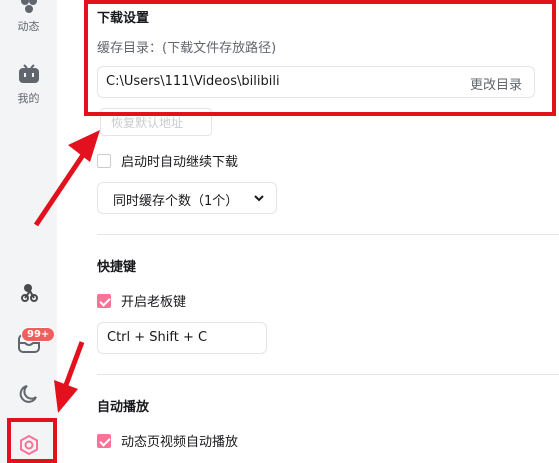 This screenshot has width=559, height=463. I want to click on annotation-arrow-up, so click(60, 188).